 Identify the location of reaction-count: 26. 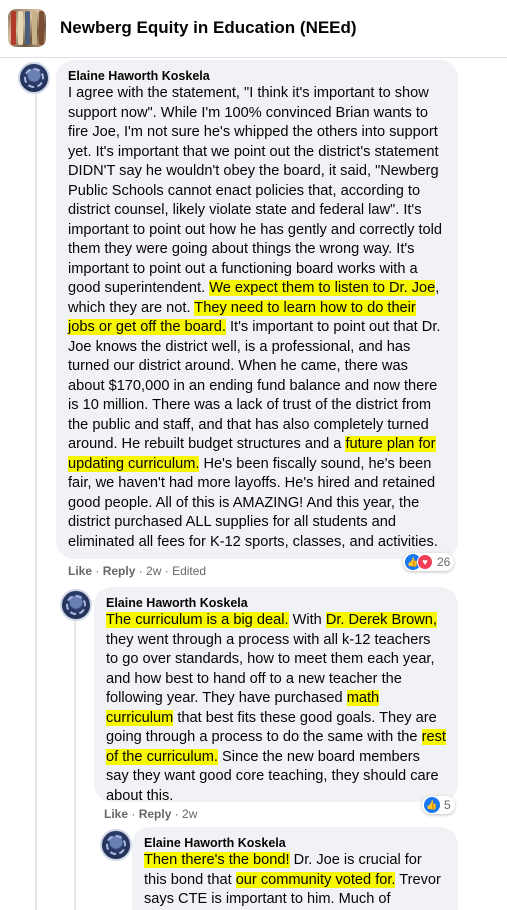
(444, 562).